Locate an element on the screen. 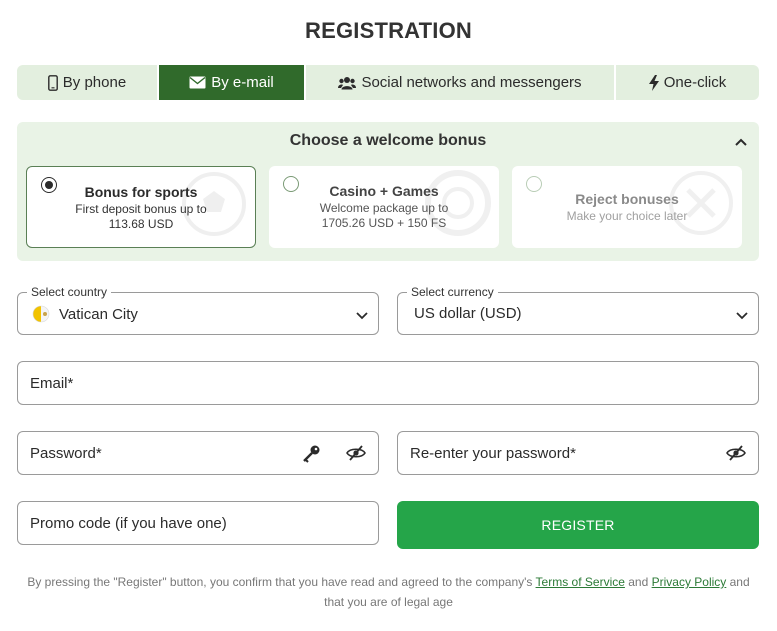 This screenshot has width=777, height=631. password-field: Password* is located at coordinates (198, 453).